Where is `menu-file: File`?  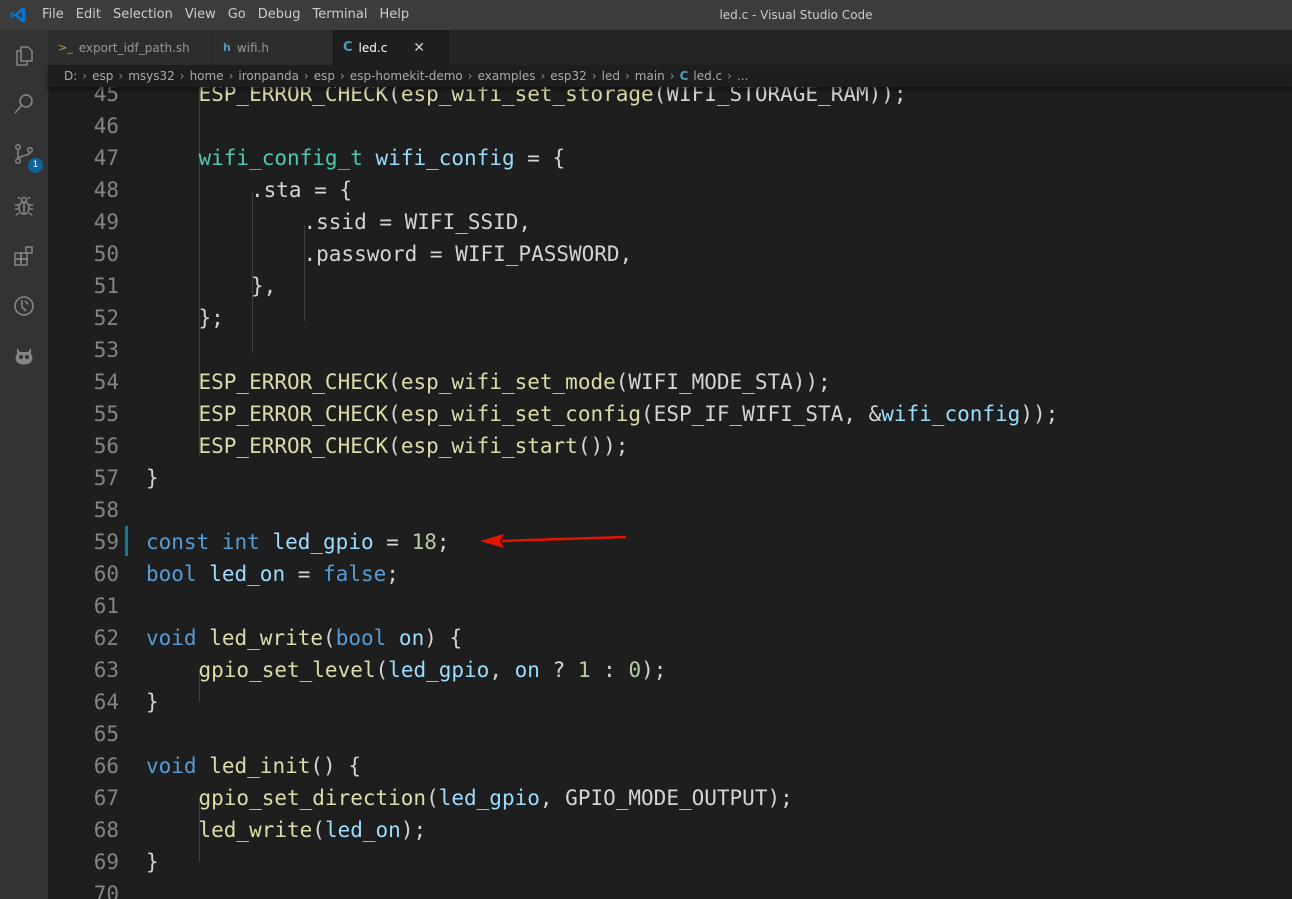
menu-file: File is located at coordinates (53, 15).